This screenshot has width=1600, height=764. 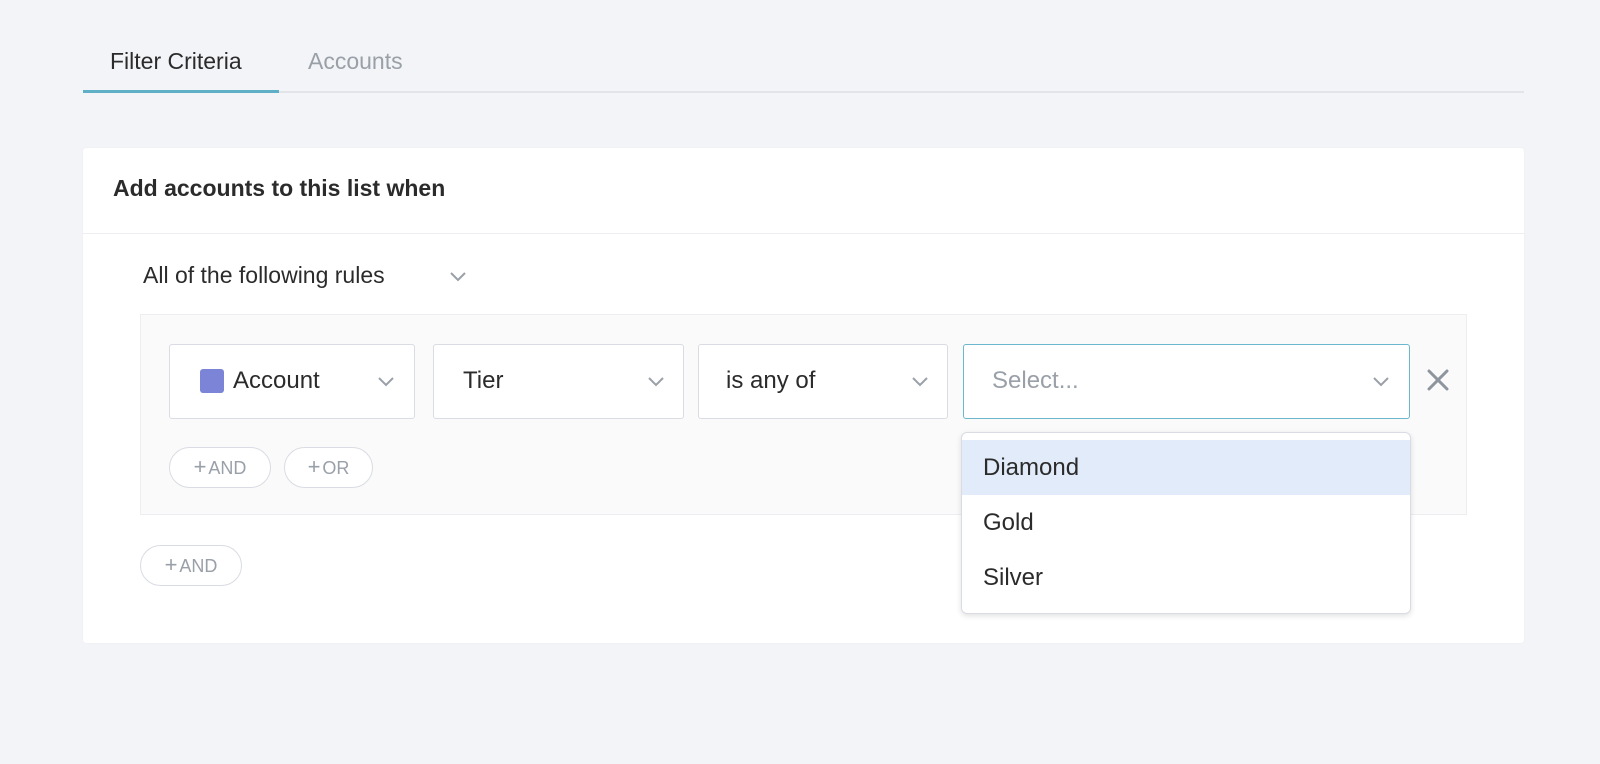 What do you see at coordinates (823, 381) in the screenshot?
I see `operator-select: is any of` at bounding box center [823, 381].